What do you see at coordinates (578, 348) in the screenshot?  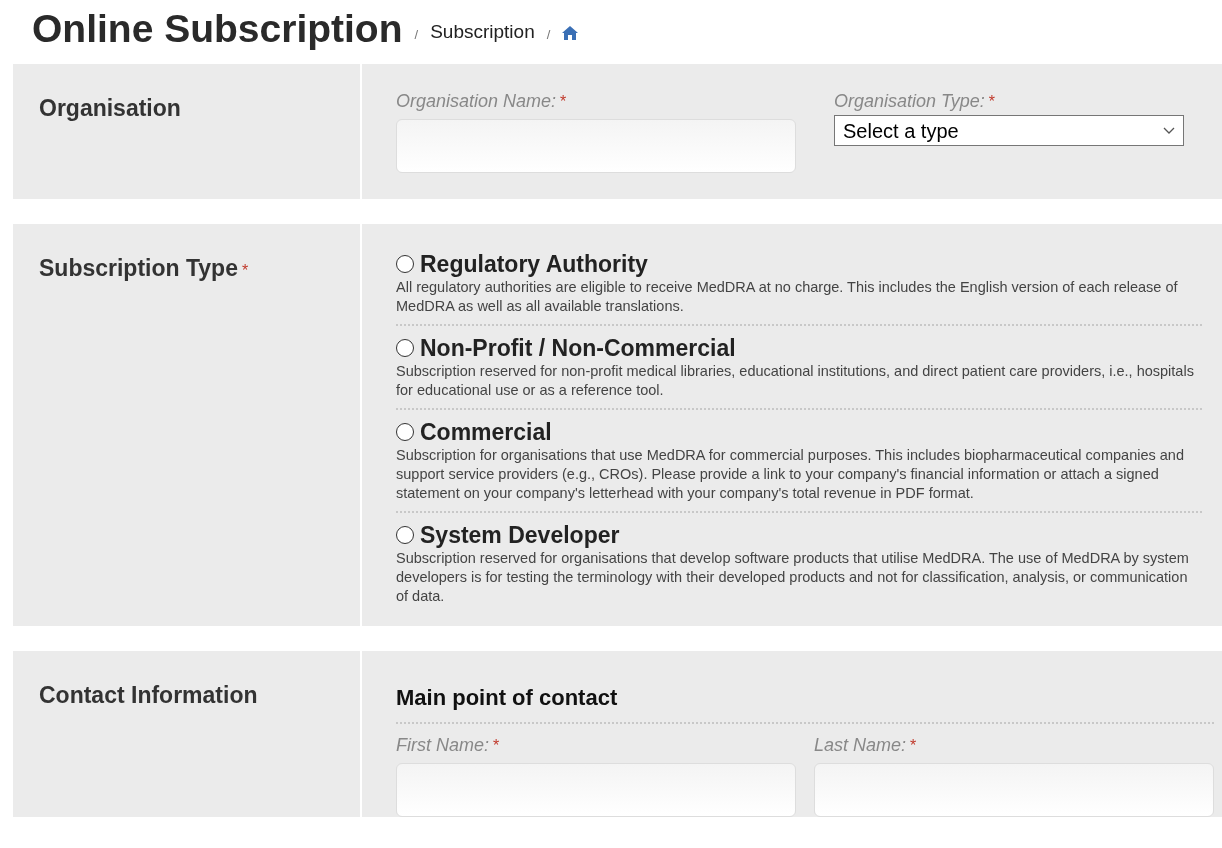 I see `option-title: Non-Profit / Non-Commercial` at bounding box center [578, 348].